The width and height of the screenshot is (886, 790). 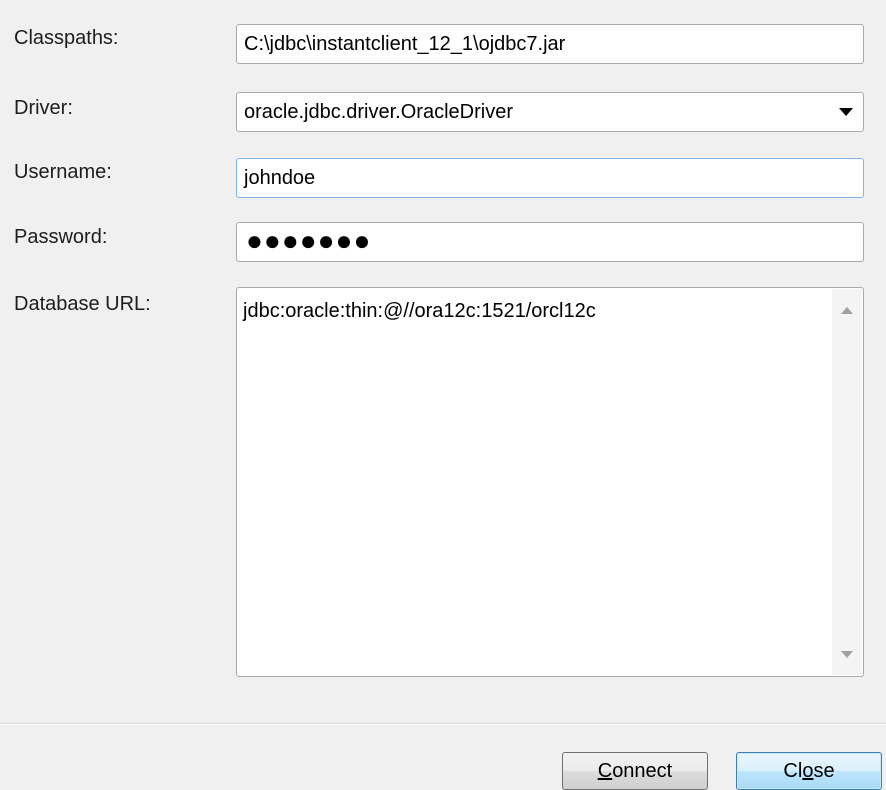 I want to click on close-button: Cl o se, so click(x=809, y=771).